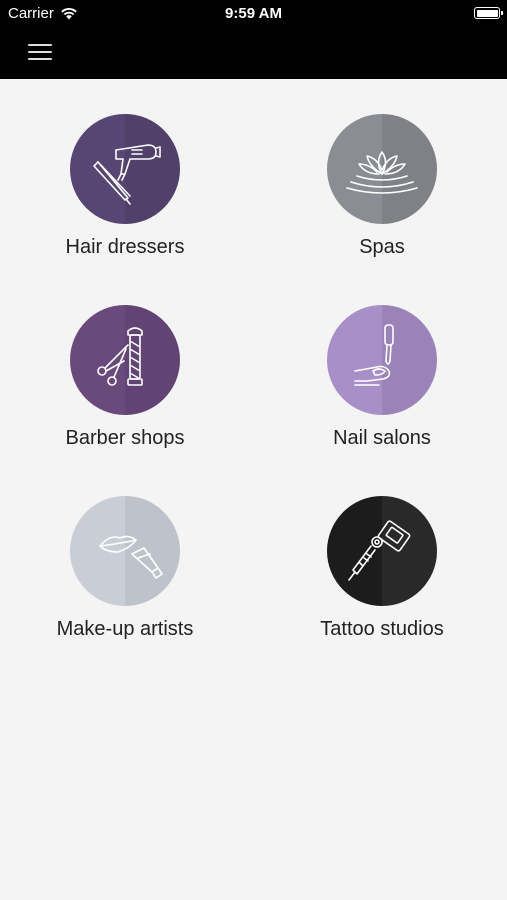 This screenshot has height=900, width=507. What do you see at coordinates (488, 13) in the screenshot?
I see `battery-icon` at bounding box center [488, 13].